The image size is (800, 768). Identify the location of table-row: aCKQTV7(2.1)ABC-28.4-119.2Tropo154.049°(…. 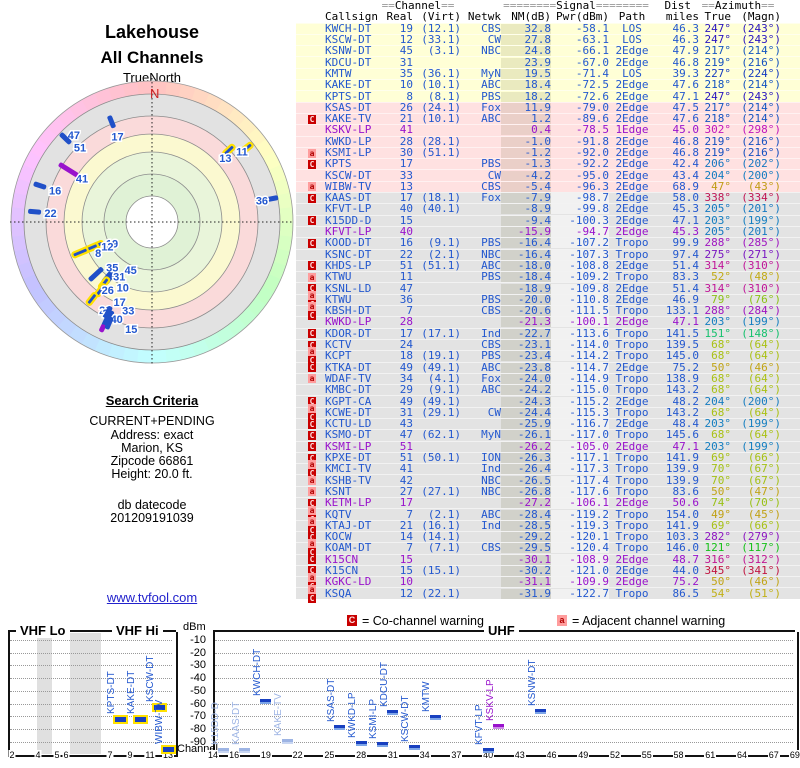
(548, 514).